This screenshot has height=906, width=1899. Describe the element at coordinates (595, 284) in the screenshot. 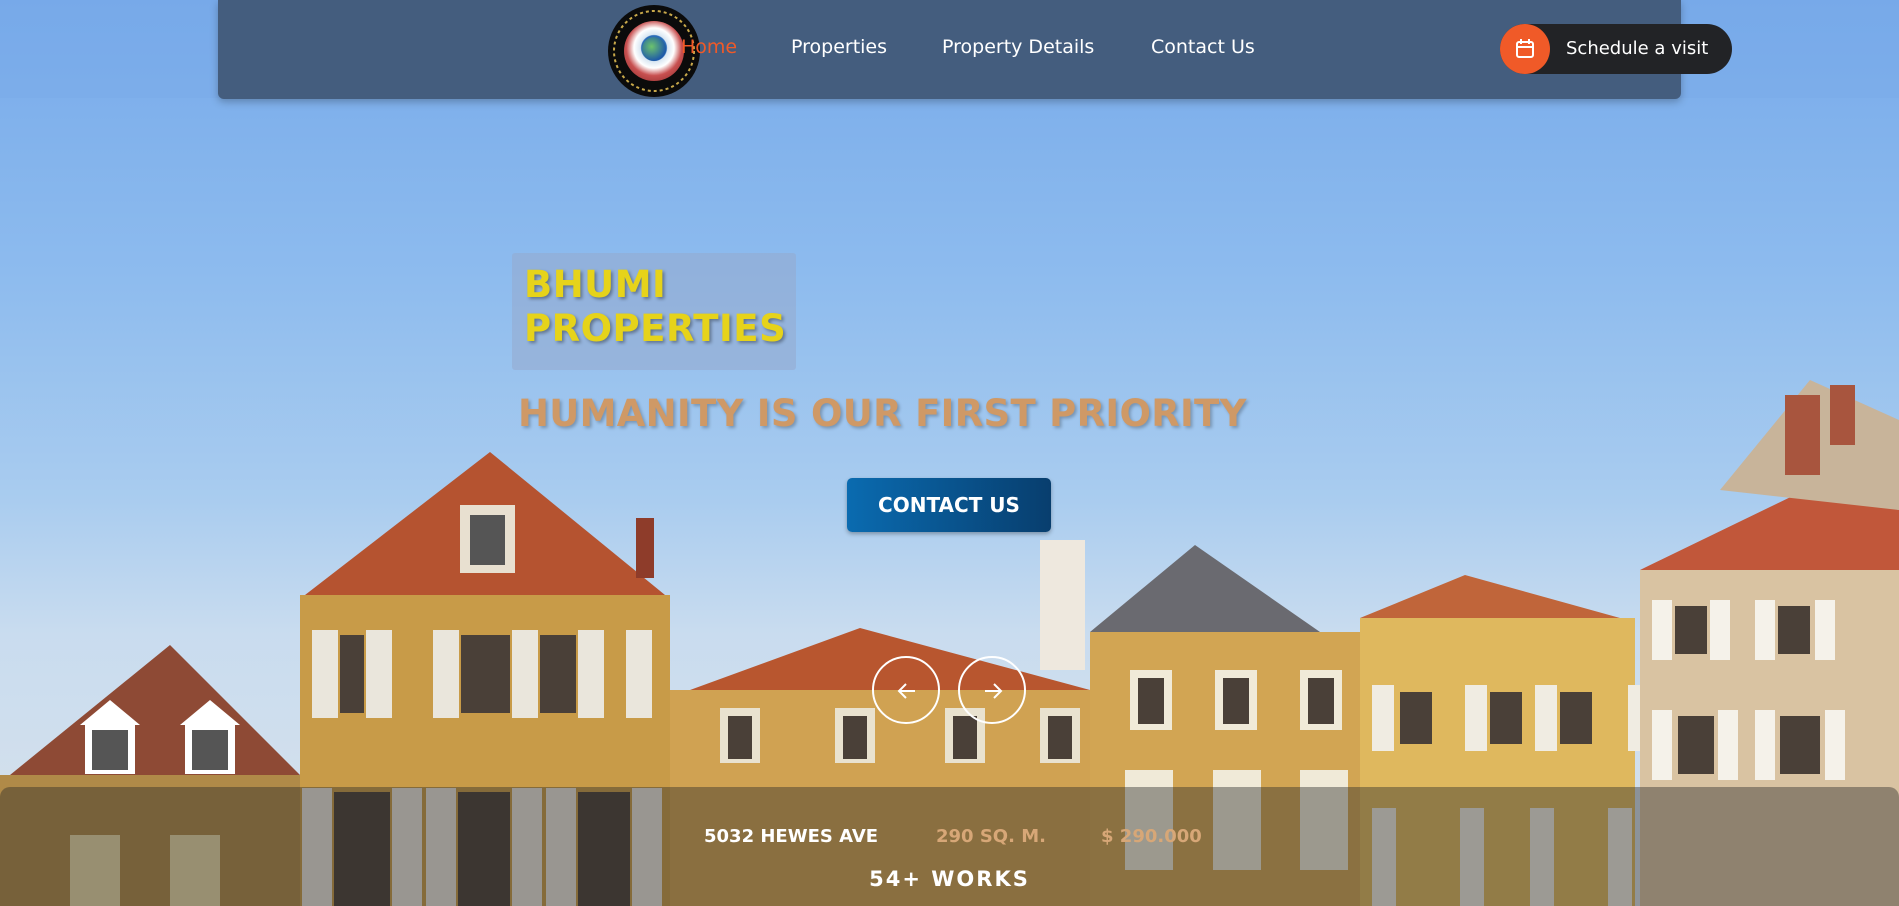

I see `brand-name-line1: BHUMI` at that location.